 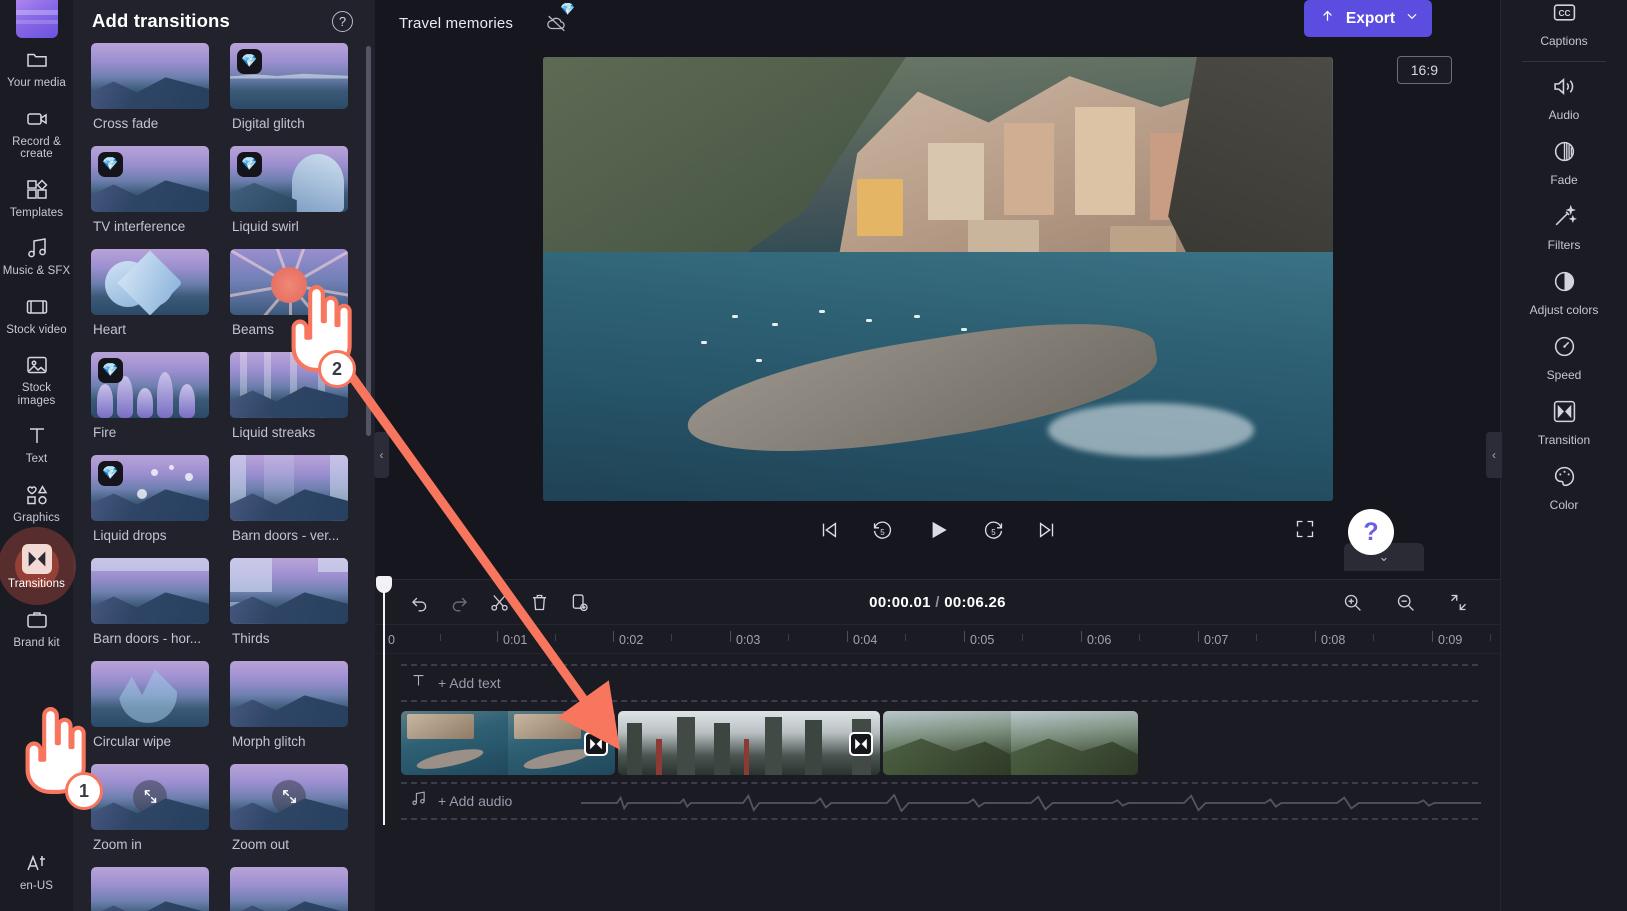 I want to click on prop-item-adjust-colors: Adjust colors, so click(x=1564, y=292).